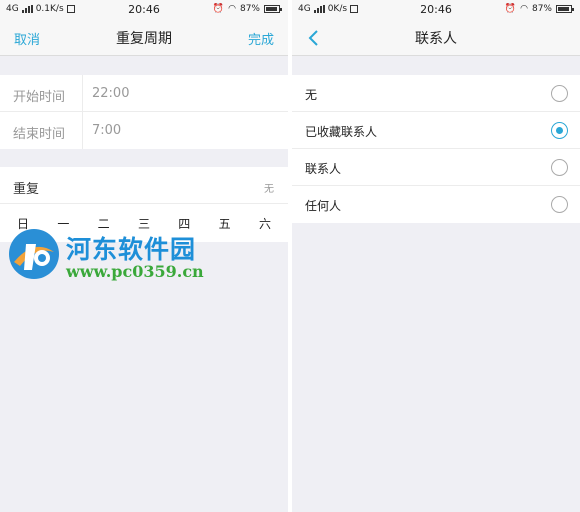  Describe the element at coordinates (144, 130) in the screenshot. I see `end-time-row: 结束时间 7:00` at that location.